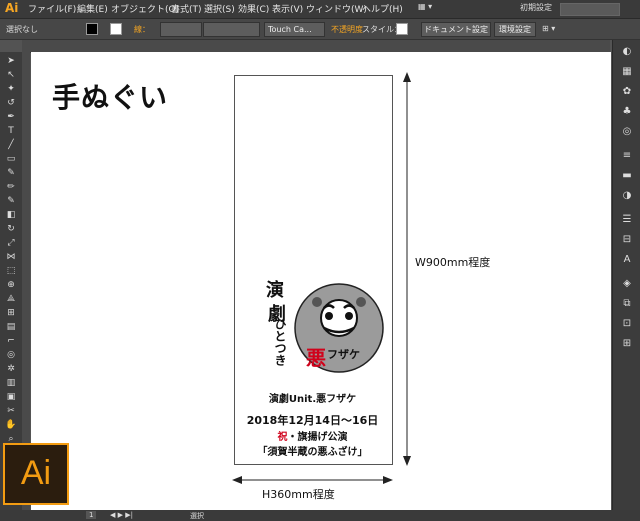 This screenshot has height=521, width=640. I want to click on appearance-panel-icon: ☰, so click(627, 220).